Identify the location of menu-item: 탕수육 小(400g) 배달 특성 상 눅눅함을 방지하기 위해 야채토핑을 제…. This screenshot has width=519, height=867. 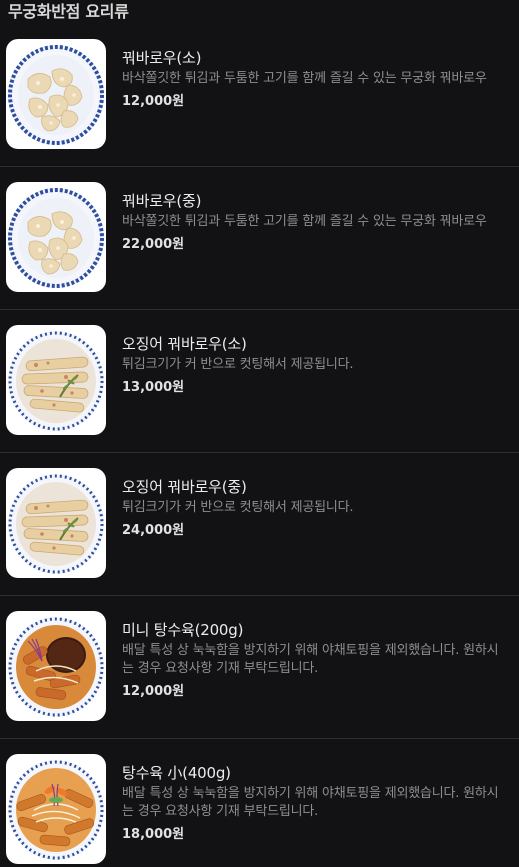
(259, 803).